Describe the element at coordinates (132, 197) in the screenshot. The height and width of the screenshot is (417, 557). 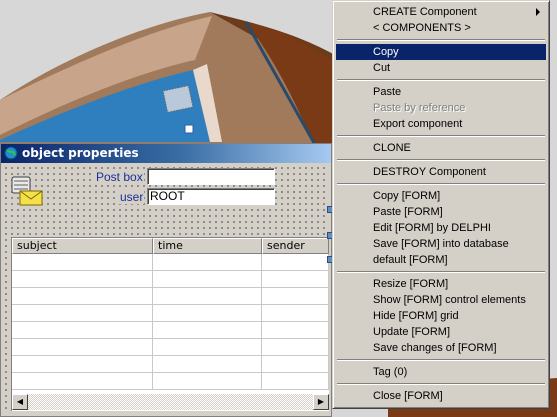
I see `user-label: user` at that location.